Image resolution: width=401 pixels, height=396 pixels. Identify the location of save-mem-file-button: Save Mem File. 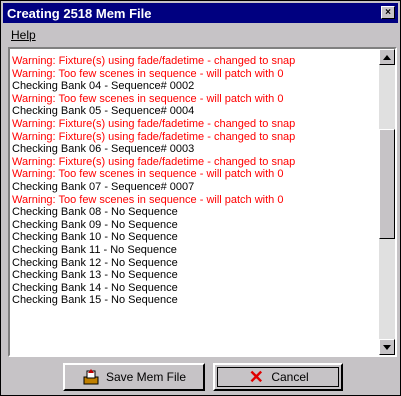
(134, 377).